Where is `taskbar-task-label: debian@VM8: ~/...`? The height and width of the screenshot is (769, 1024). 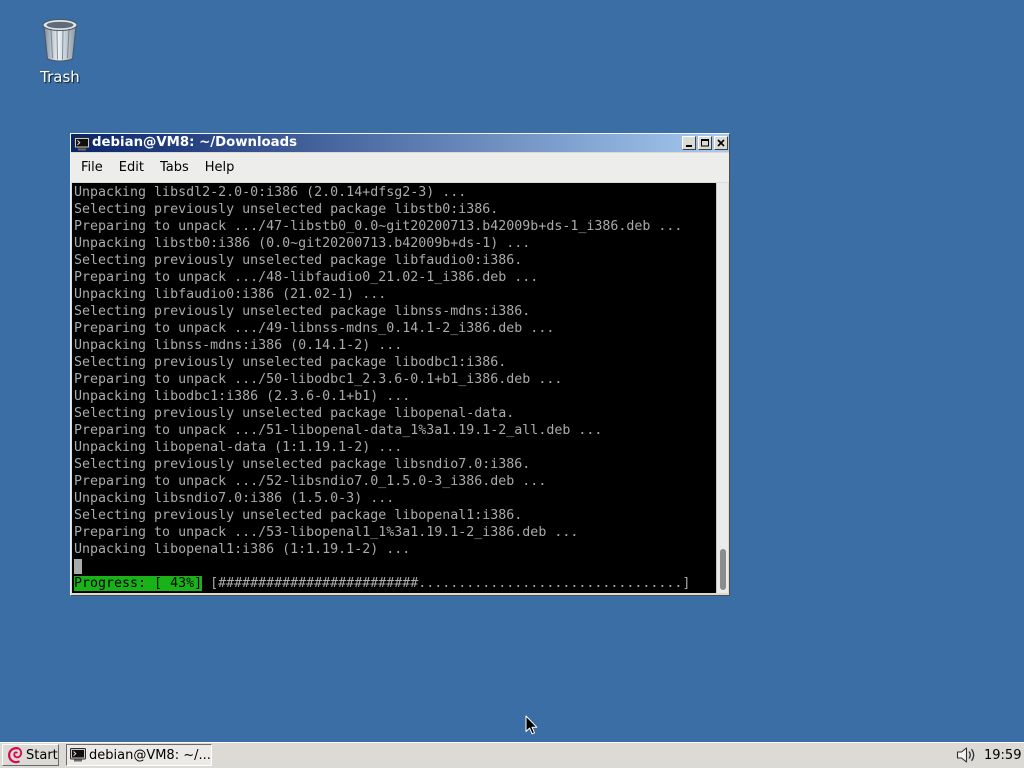
taskbar-task-label: debian@VM8: ~/... is located at coordinates (150, 755).